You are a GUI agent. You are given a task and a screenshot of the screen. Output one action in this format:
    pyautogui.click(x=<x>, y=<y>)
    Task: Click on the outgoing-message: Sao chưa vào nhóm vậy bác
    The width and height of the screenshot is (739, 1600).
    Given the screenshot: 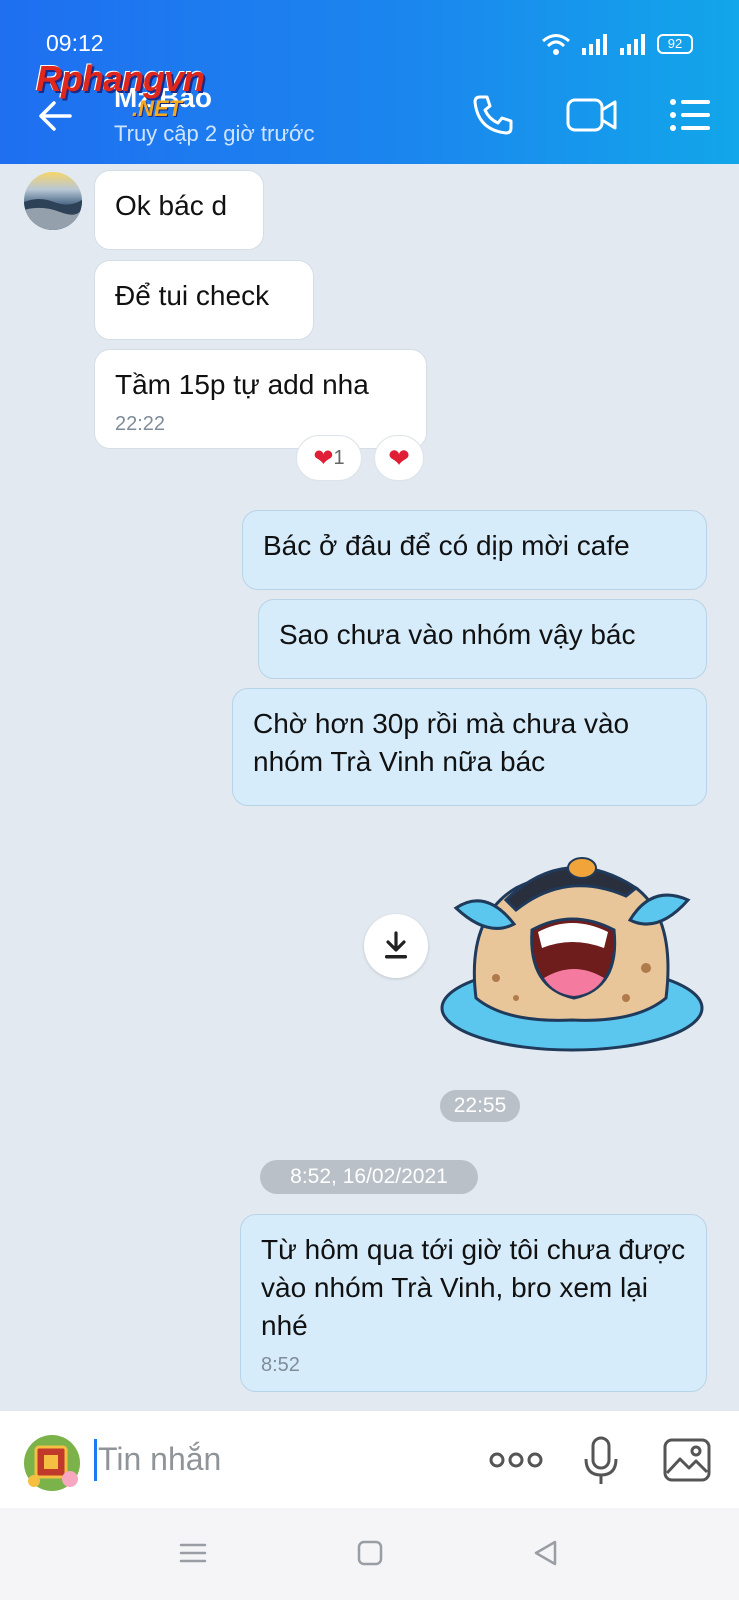 What is the action you would take?
    pyautogui.click(x=482, y=639)
    